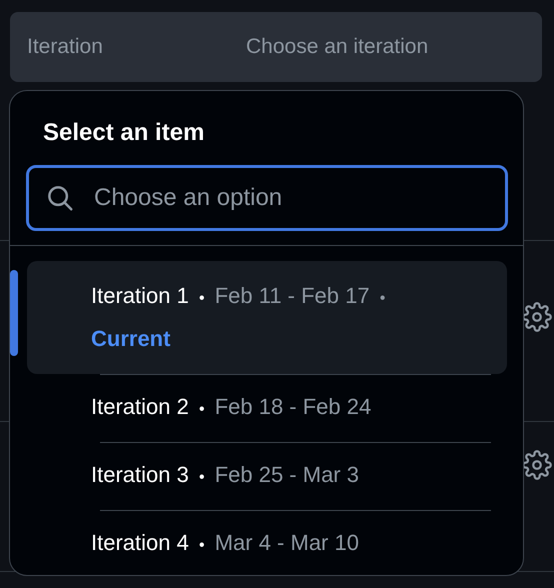  Describe the element at coordinates (225, 475) in the screenshot. I see `item-label: Iteration 3 • Feb 25 - Mar 3` at that location.